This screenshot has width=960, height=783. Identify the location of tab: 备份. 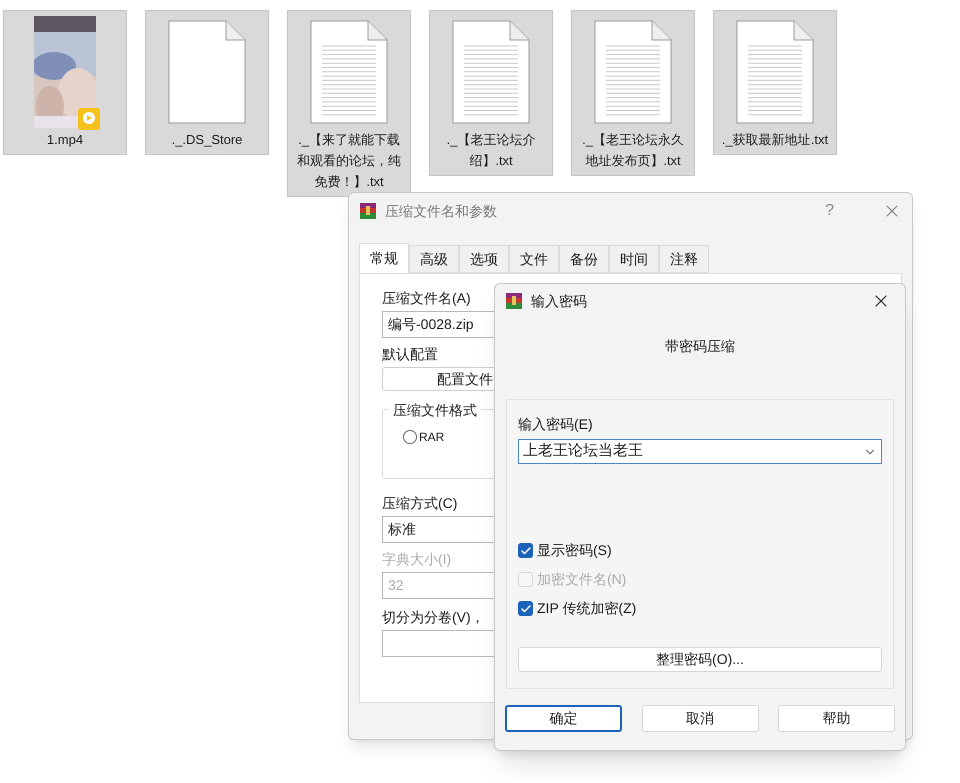
(584, 259).